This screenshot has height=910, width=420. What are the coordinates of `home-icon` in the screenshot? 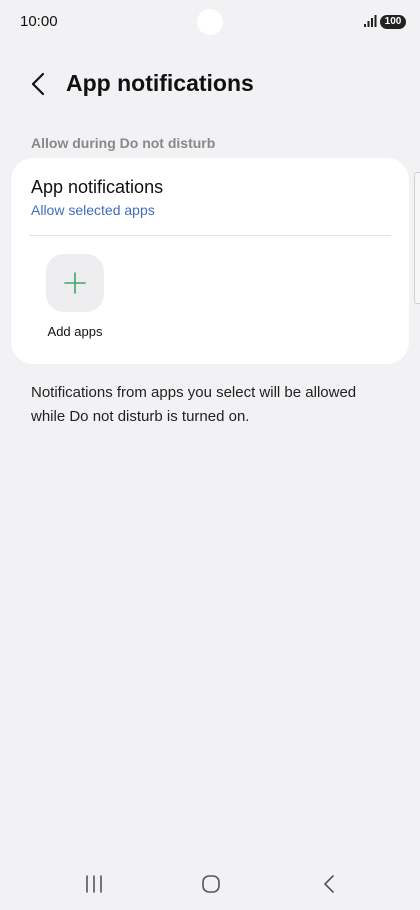 It's located at (211, 884).